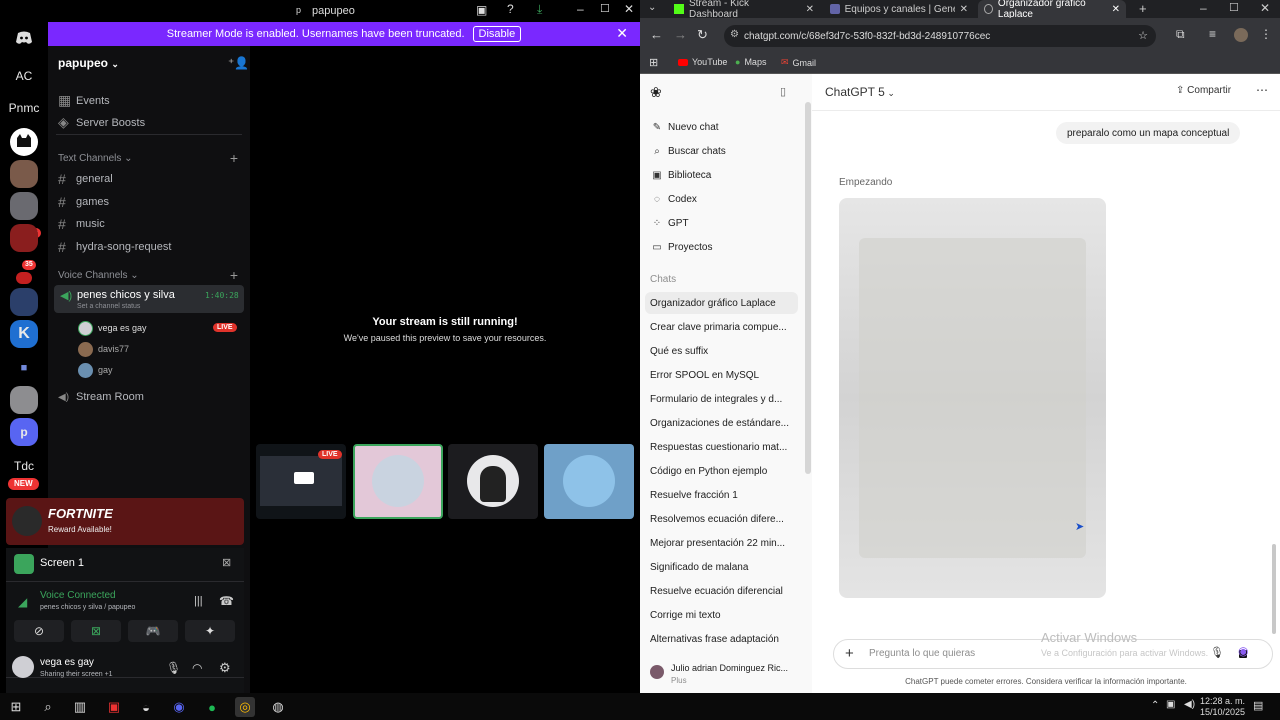  I want to click on disconnect-icon: ☎, so click(226, 601).